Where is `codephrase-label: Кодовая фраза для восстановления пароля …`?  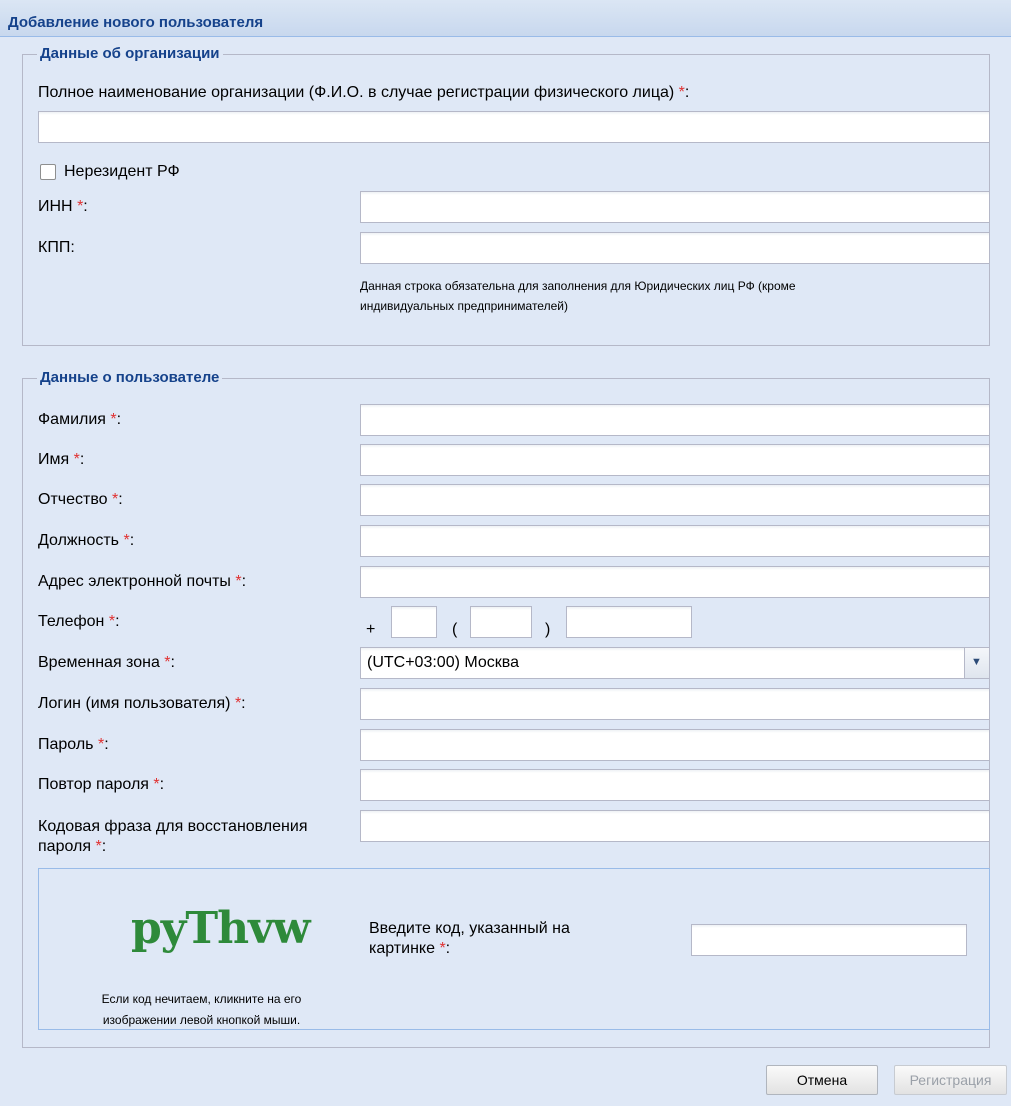
codephrase-label: Кодовая фраза для восстановления пароля … is located at coordinates (173, 836).